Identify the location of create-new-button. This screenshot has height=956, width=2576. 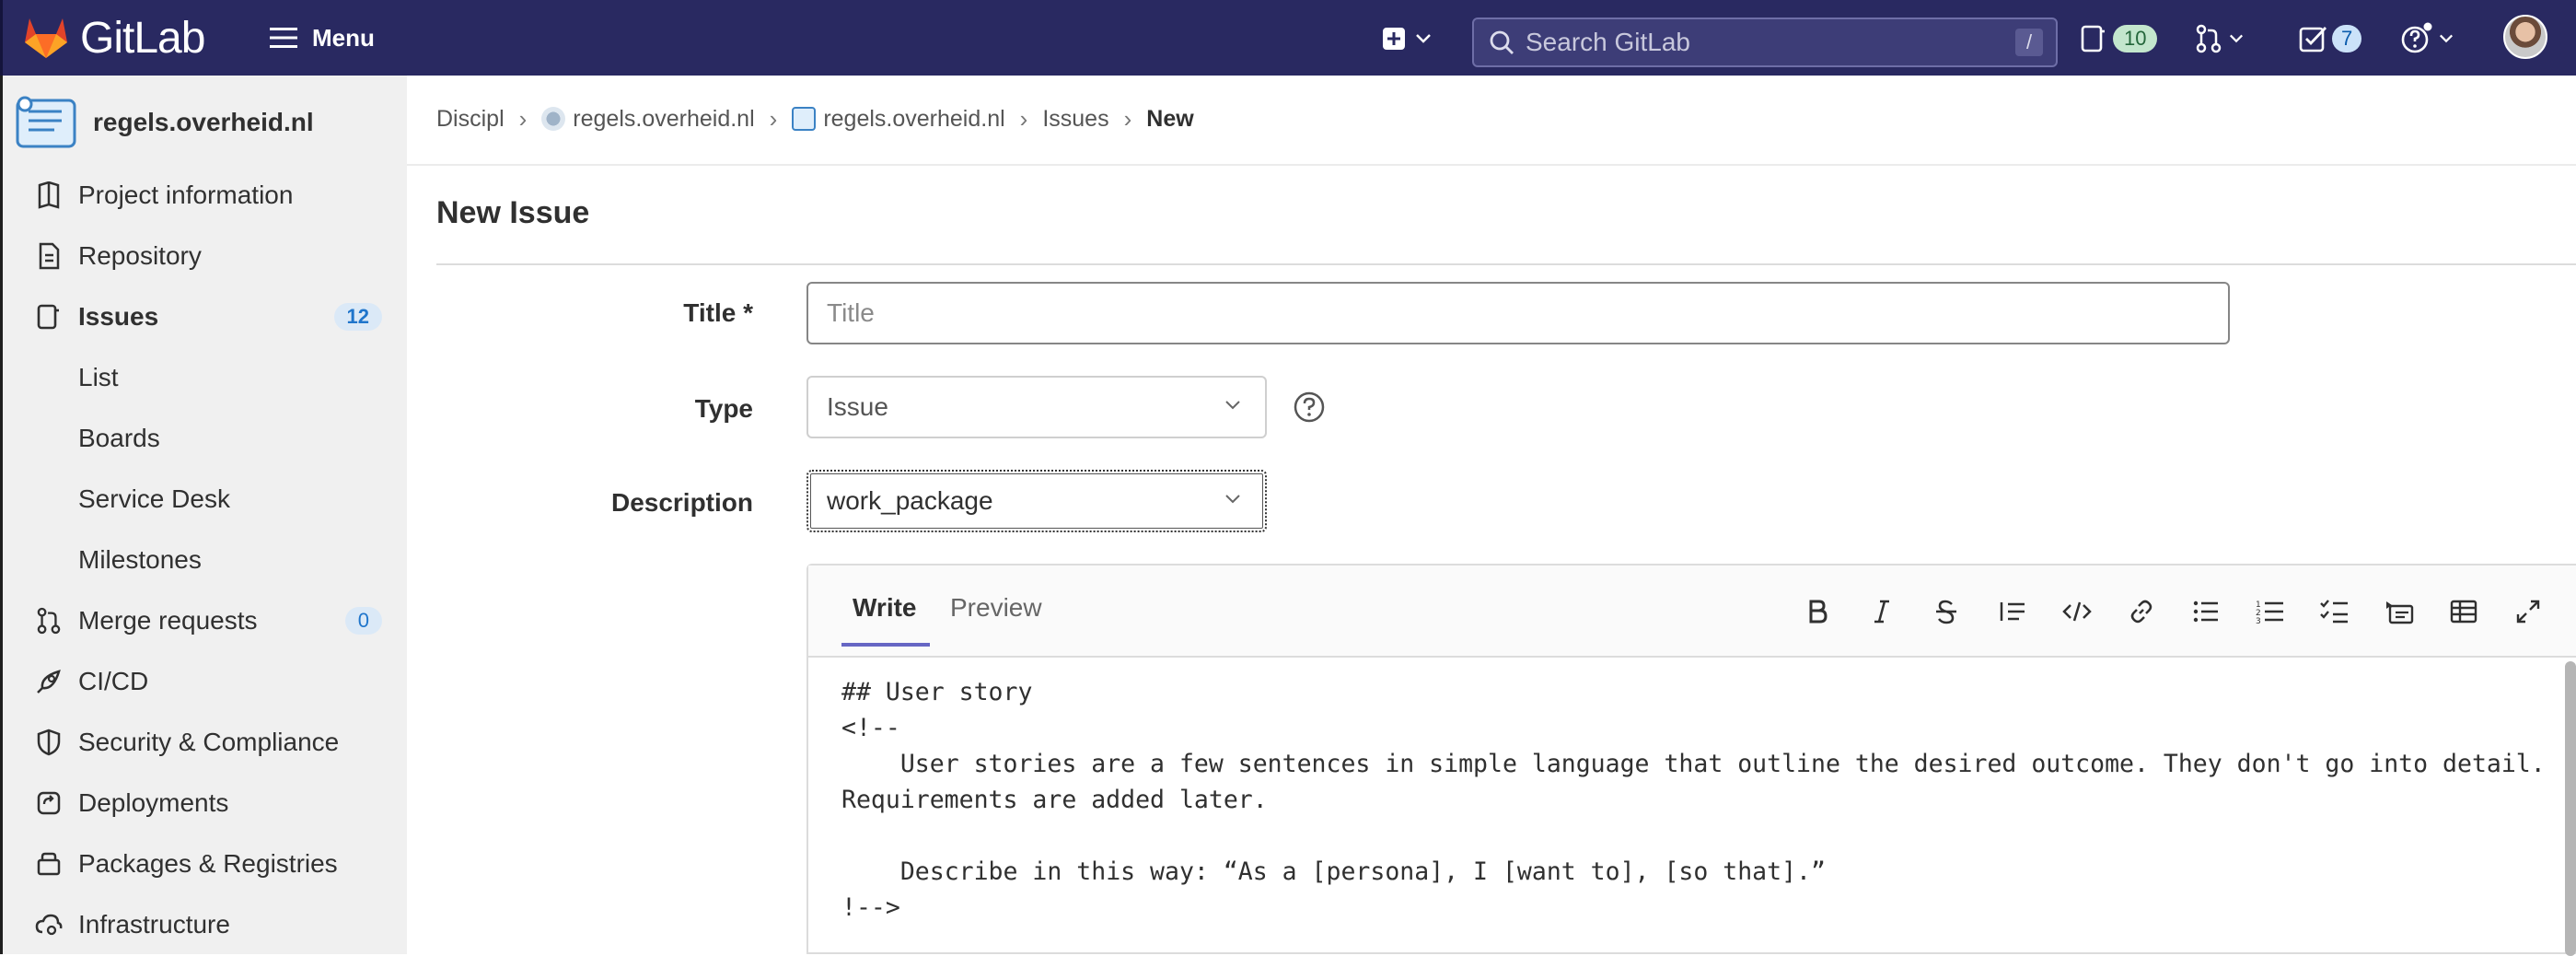
(1407, 38).